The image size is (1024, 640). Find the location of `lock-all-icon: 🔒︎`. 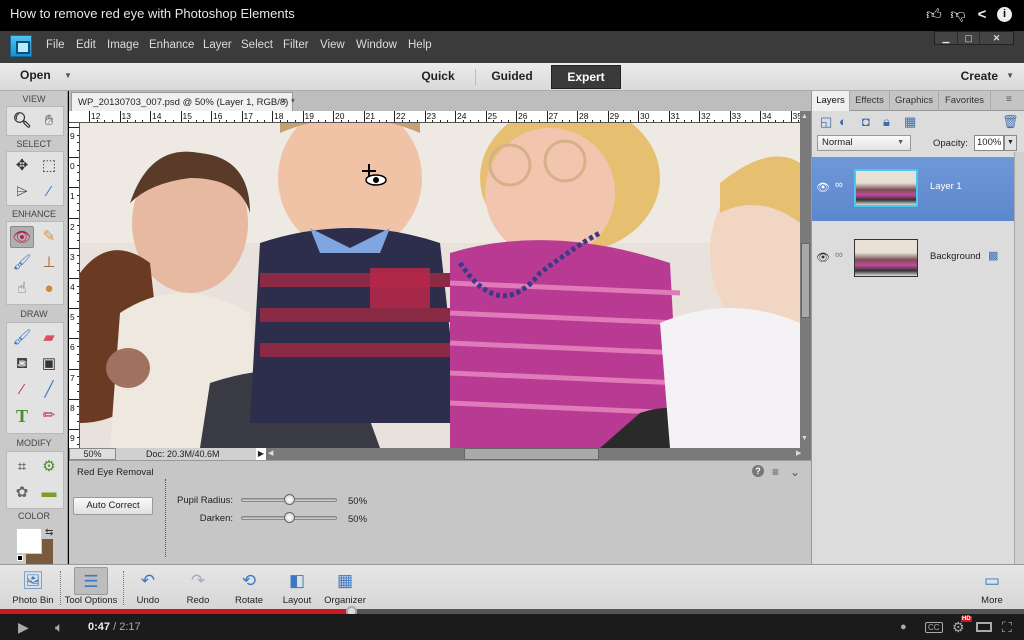

lock-all-icon: 🔒︎ is located at coordinates (886, 122).